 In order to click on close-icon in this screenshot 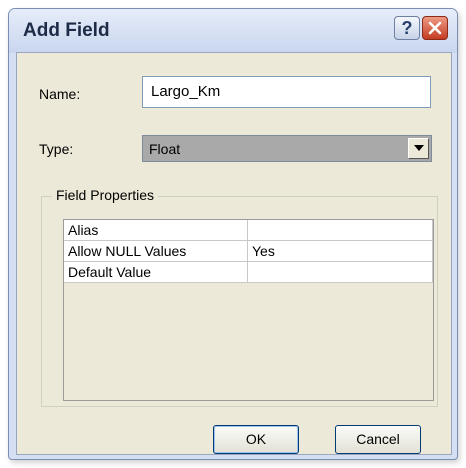, I will do `click(435, 28)`.